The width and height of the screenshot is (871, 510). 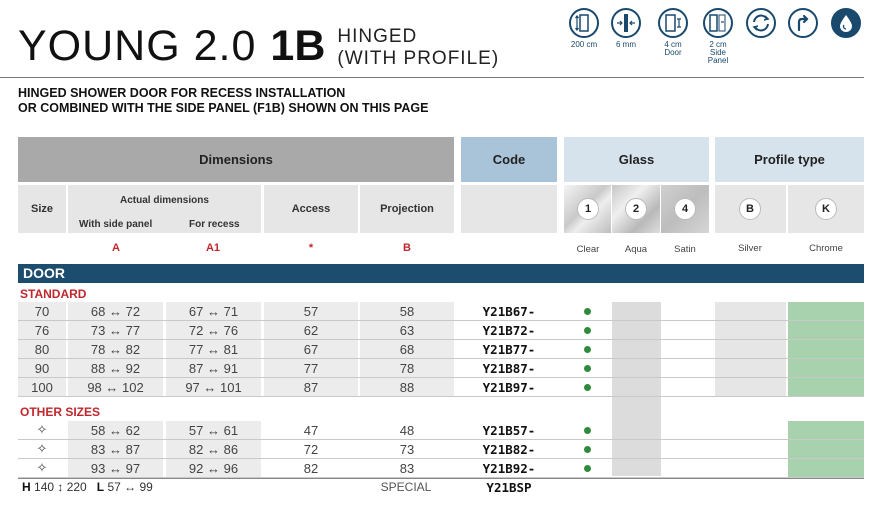 I want to click on profile-type-header: Profile type, so click(x=789, y=159).